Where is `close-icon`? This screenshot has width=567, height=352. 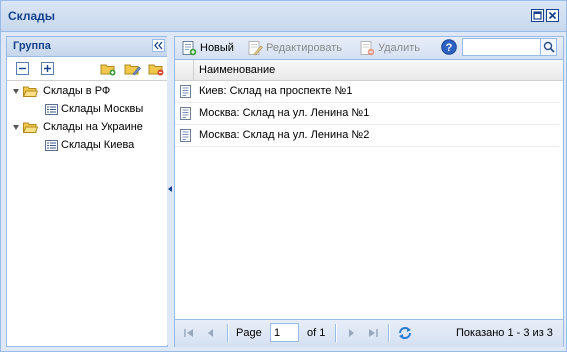 close-icon is located at coordinates (552, 15).